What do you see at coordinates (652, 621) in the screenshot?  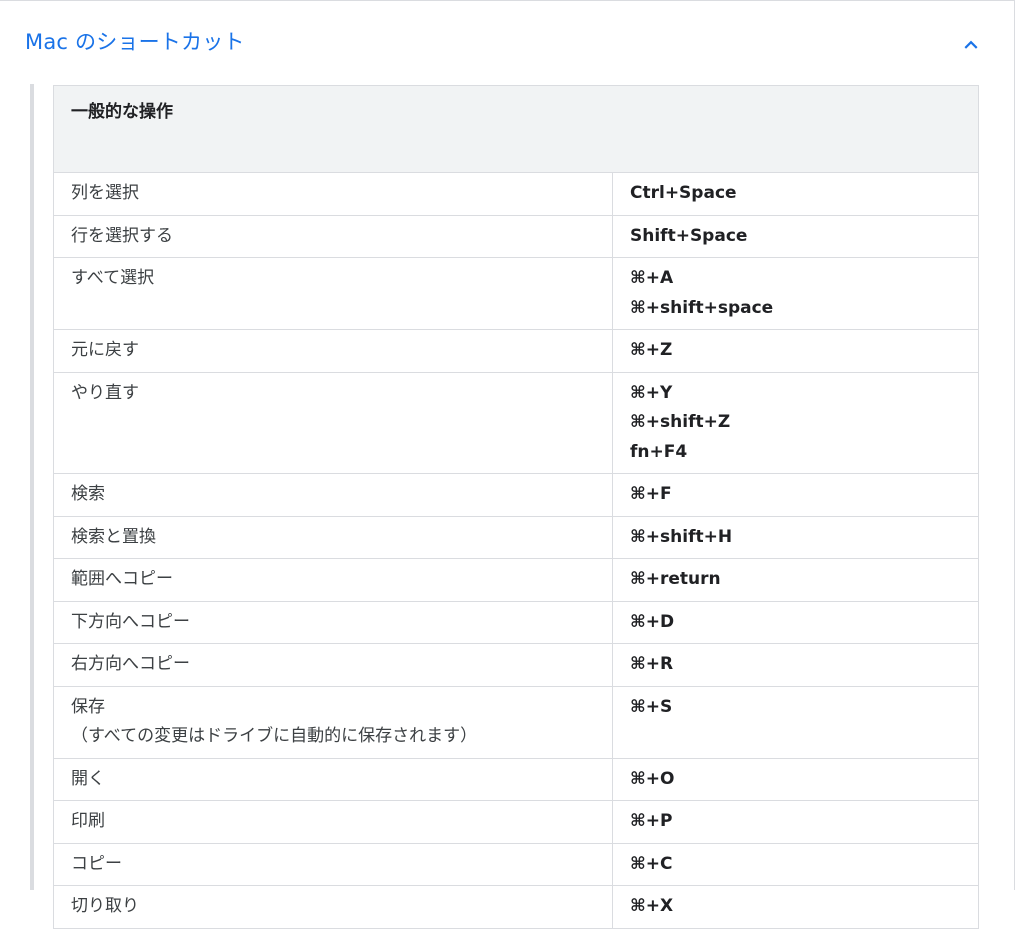 I see `key-combo: ⌘+D` at bounding box center [652, 621].